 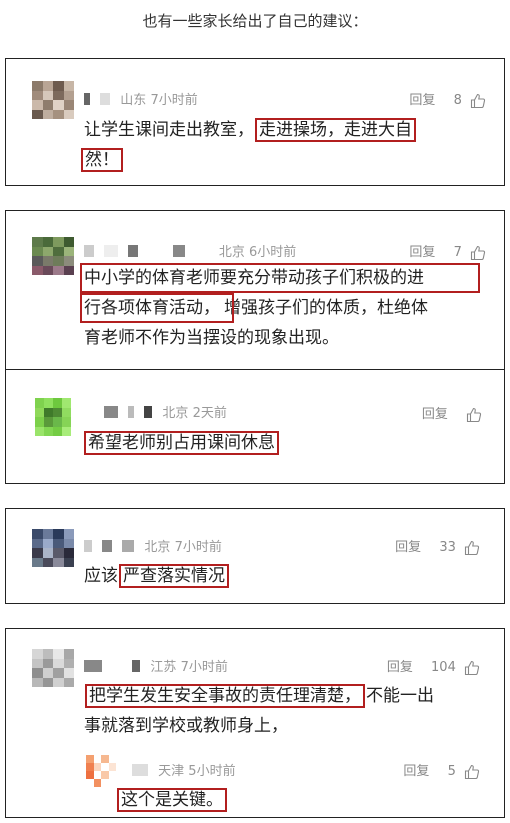 What do you see at coordinates (255, 21) in the screenshot?
I see `intro-text: 也有一些家长给出了自己的建议：` at bounding box center [255, 21].